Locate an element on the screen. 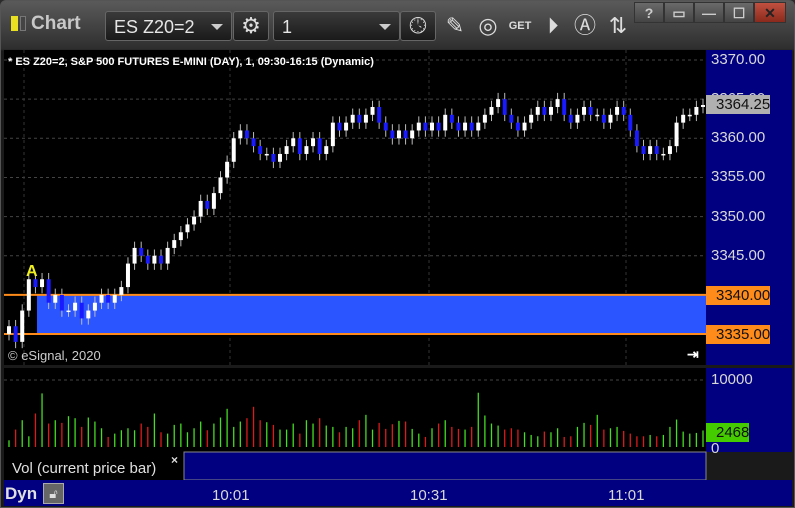  alert-marker: A is located at coordinates (32, 271).